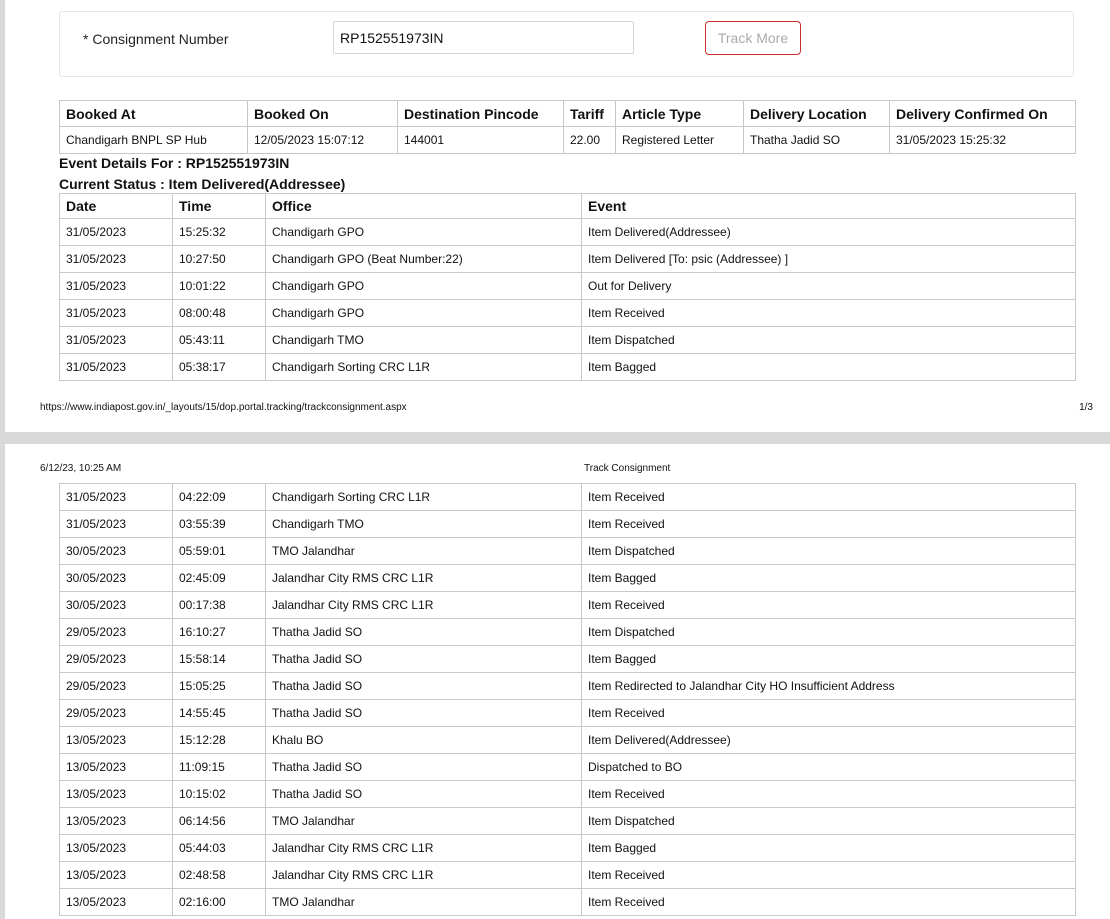 The image size is (1110, 919). I want to click on event-time: 02:16:00, so click(219, 902).